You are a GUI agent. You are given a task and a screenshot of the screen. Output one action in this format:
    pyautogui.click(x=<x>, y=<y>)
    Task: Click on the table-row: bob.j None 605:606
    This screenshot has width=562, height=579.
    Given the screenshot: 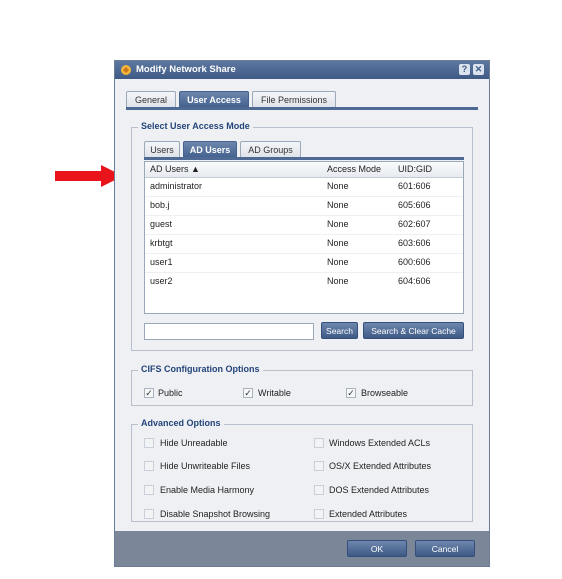 What is the action you would take?
    pyautogui.click(x=304, y=206)
    